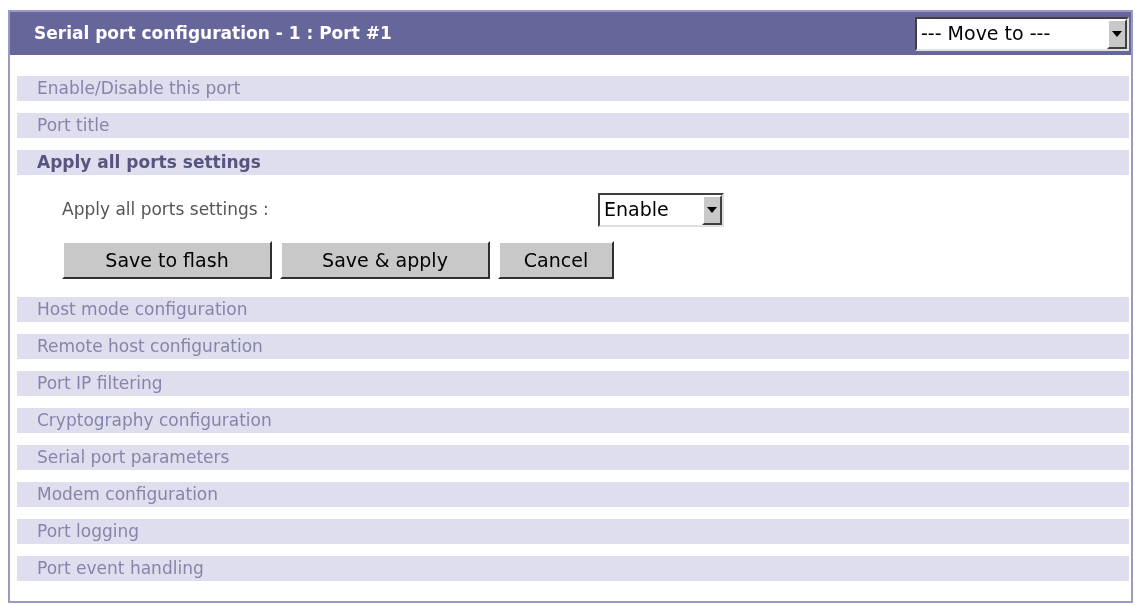  Describe the element at coordinates (573, 568) in the screenshot. I see `section-header: Port event handling` at that location.